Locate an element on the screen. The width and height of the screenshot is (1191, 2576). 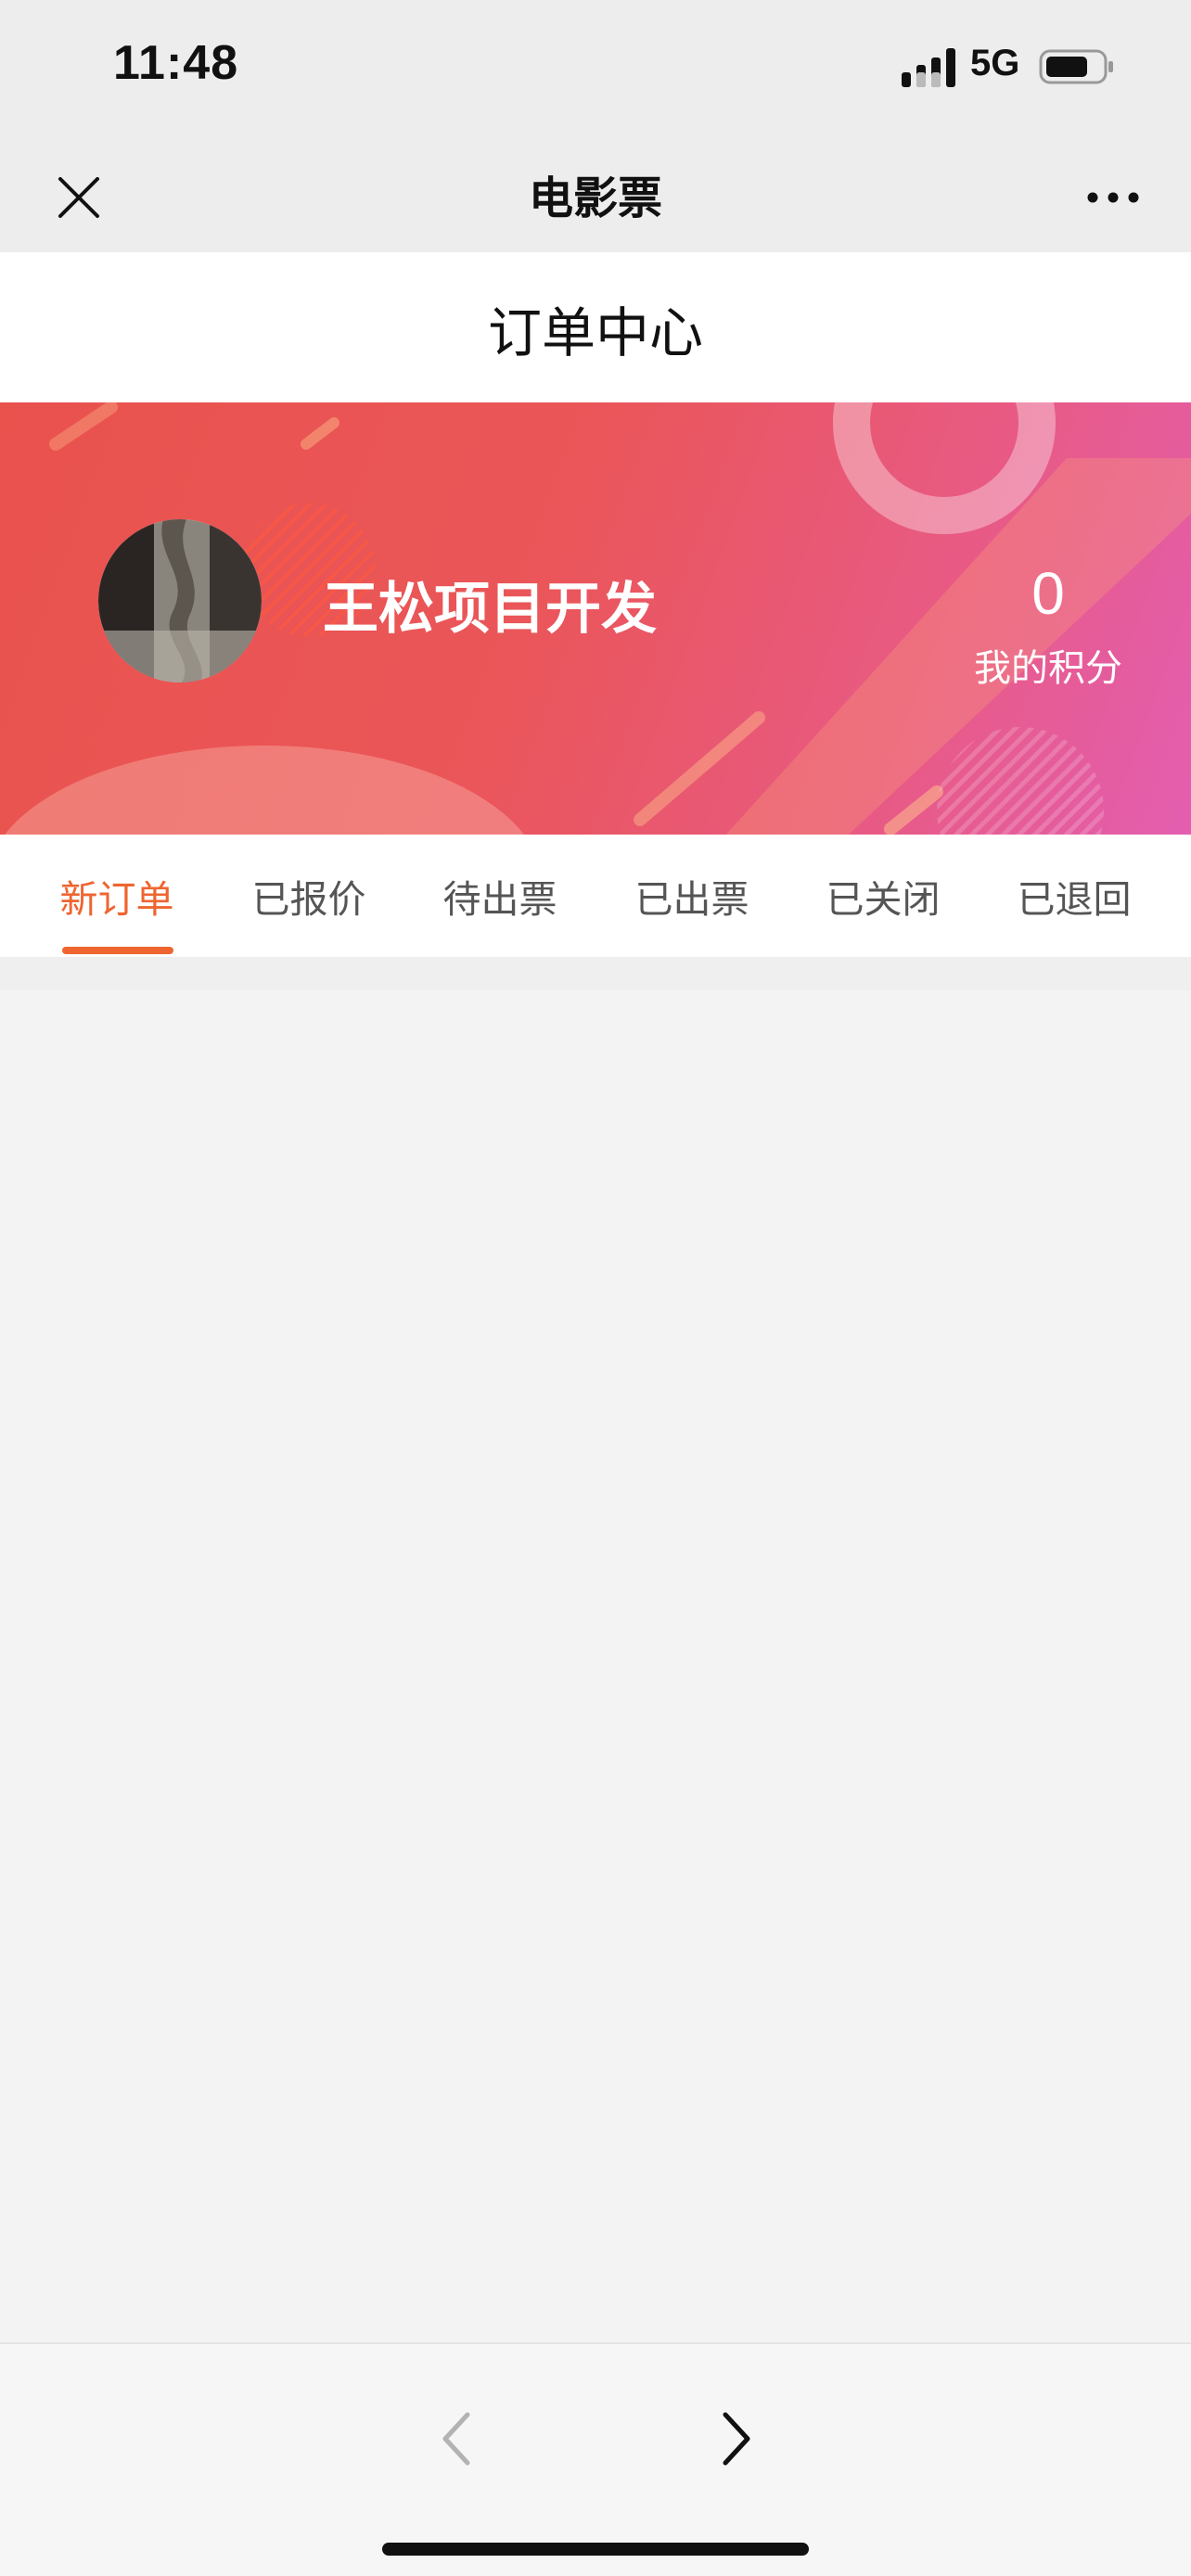
network-type: 5G is located at coordinates (995, 63).